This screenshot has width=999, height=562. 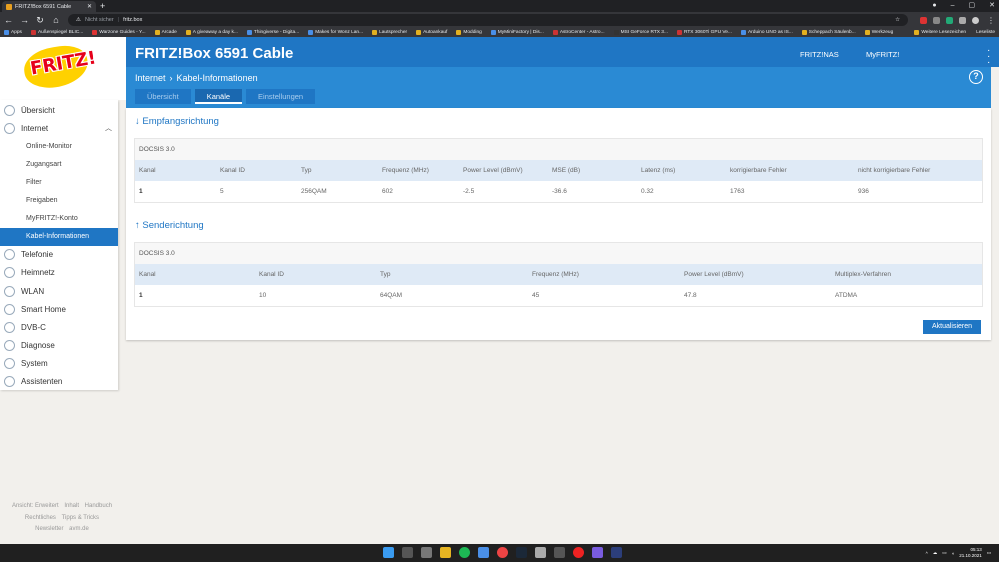 What do you see at coordinates (8, 20) in the screenshot?
I see `back-icon: ←` at bounding box center [8, 20].